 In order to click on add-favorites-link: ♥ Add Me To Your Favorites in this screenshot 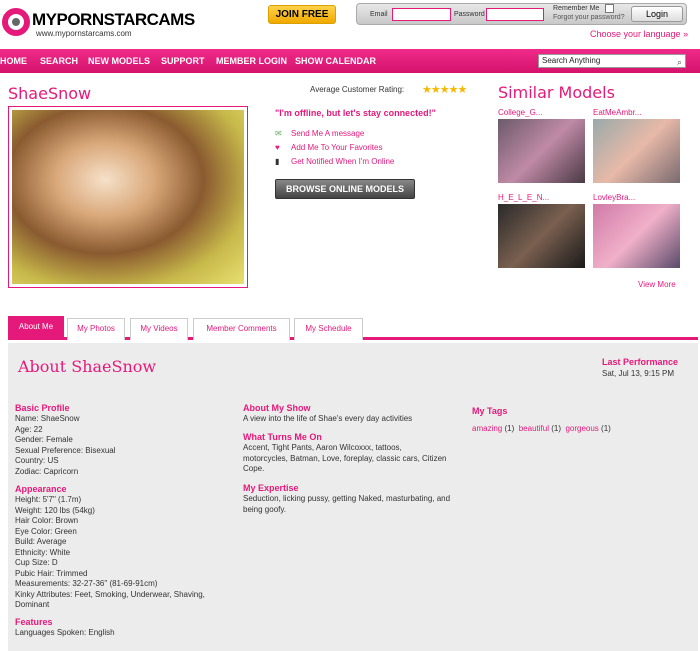, I will do `click(328, 147)`.